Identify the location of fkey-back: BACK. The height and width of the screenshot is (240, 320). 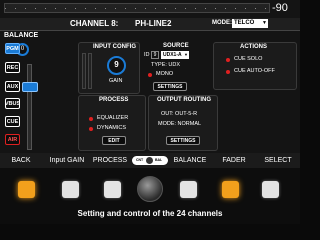
(21, 160).